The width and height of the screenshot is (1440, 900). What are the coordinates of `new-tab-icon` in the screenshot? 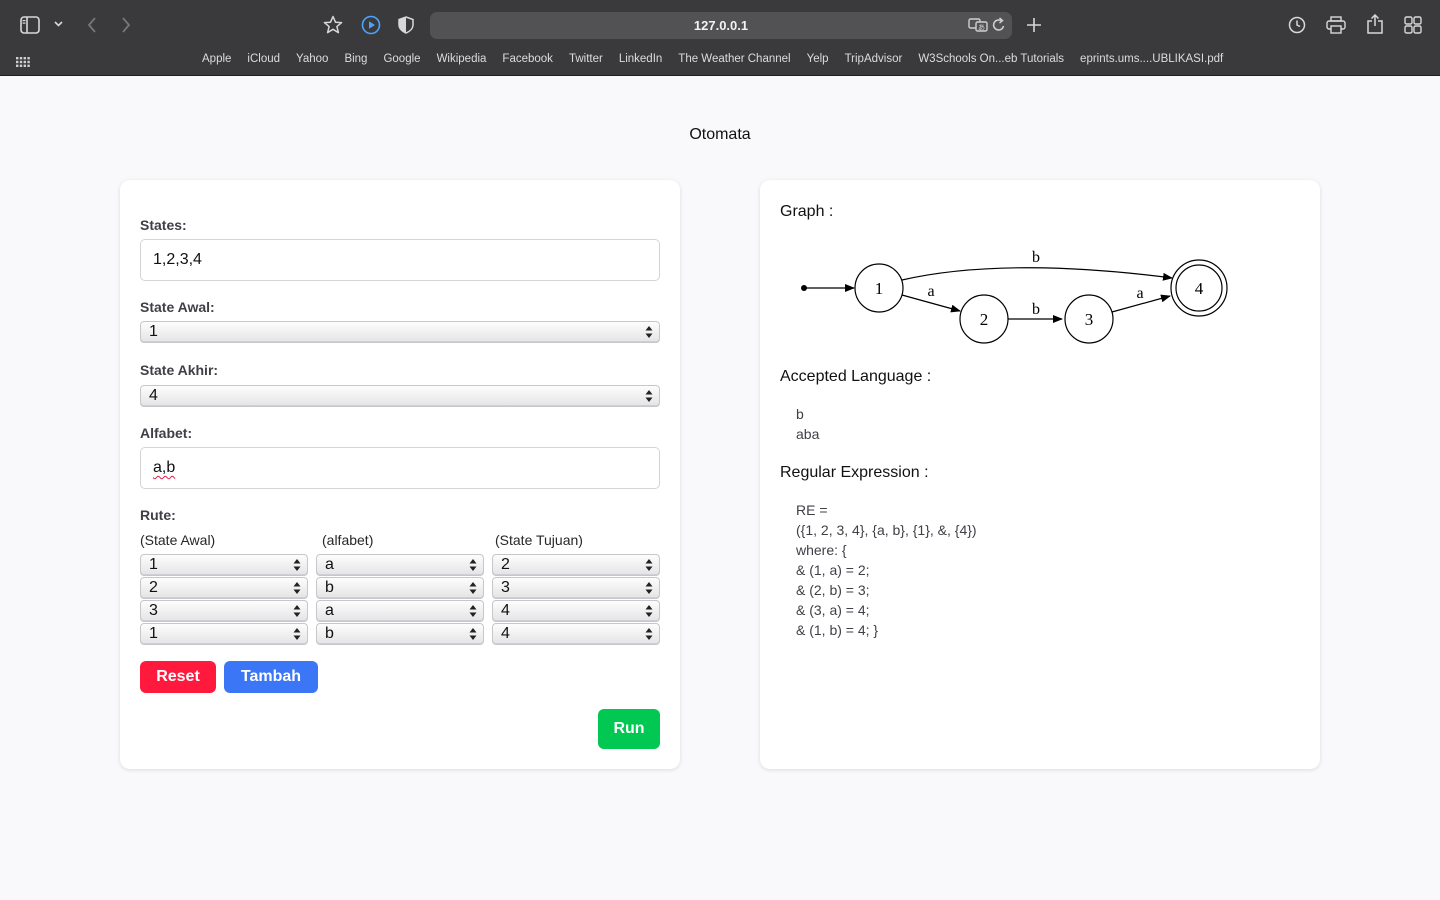 It's located at (1034, 25).